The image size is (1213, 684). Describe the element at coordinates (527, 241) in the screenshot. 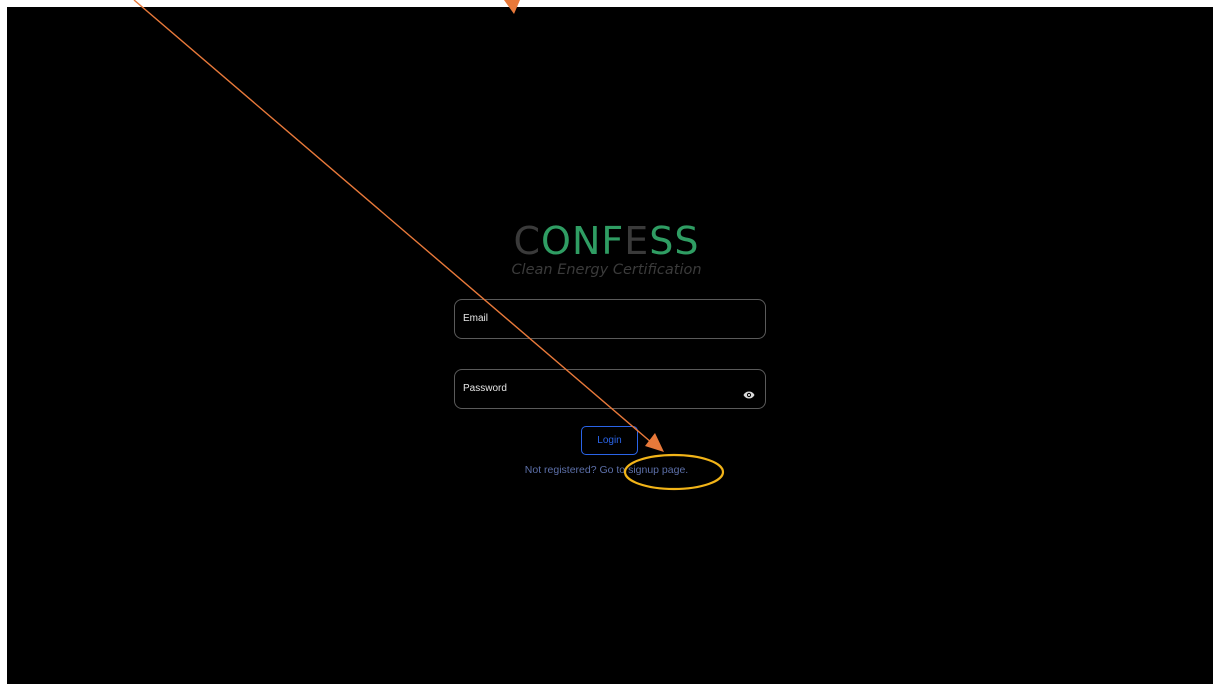

I see `logo-letter-c: C` at that location.